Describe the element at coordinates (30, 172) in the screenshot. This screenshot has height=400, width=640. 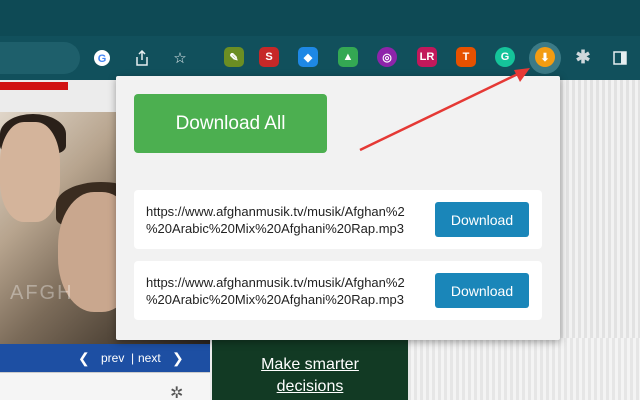
I see `photo-face` at that location.